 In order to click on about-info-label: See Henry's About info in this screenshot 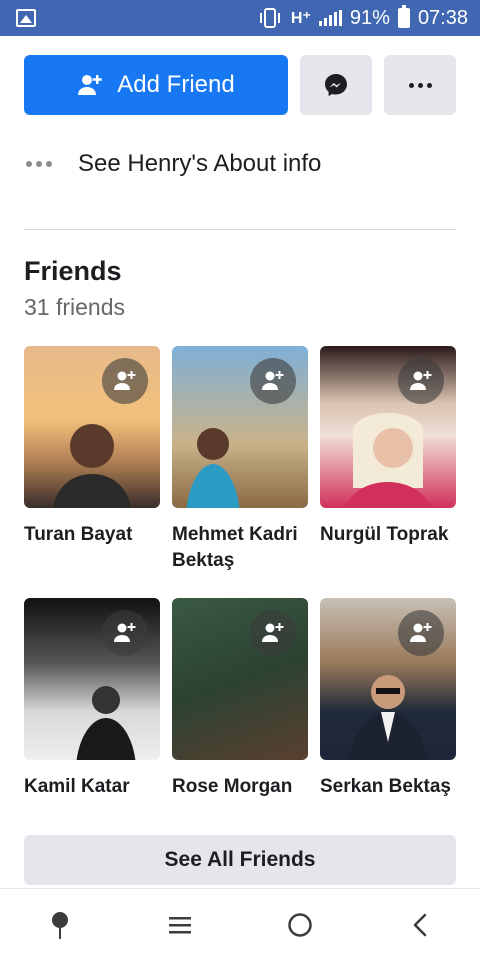, I will do `click(200, 163)`.